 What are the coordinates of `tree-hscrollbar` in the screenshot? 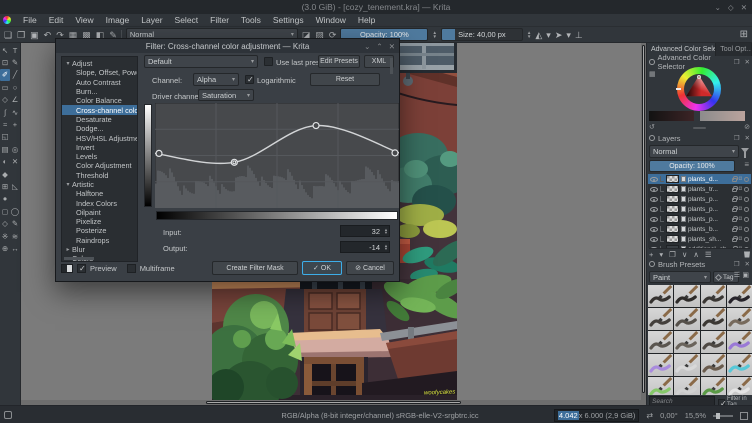 It's located at (79, 258).